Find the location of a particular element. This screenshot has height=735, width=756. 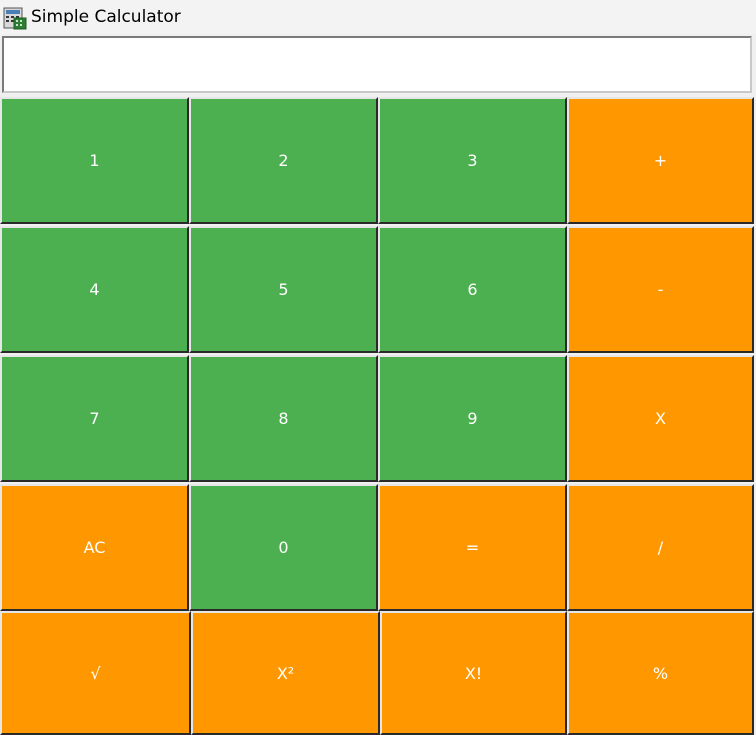

factorial-button: X! is located at coordinates (473, 673).